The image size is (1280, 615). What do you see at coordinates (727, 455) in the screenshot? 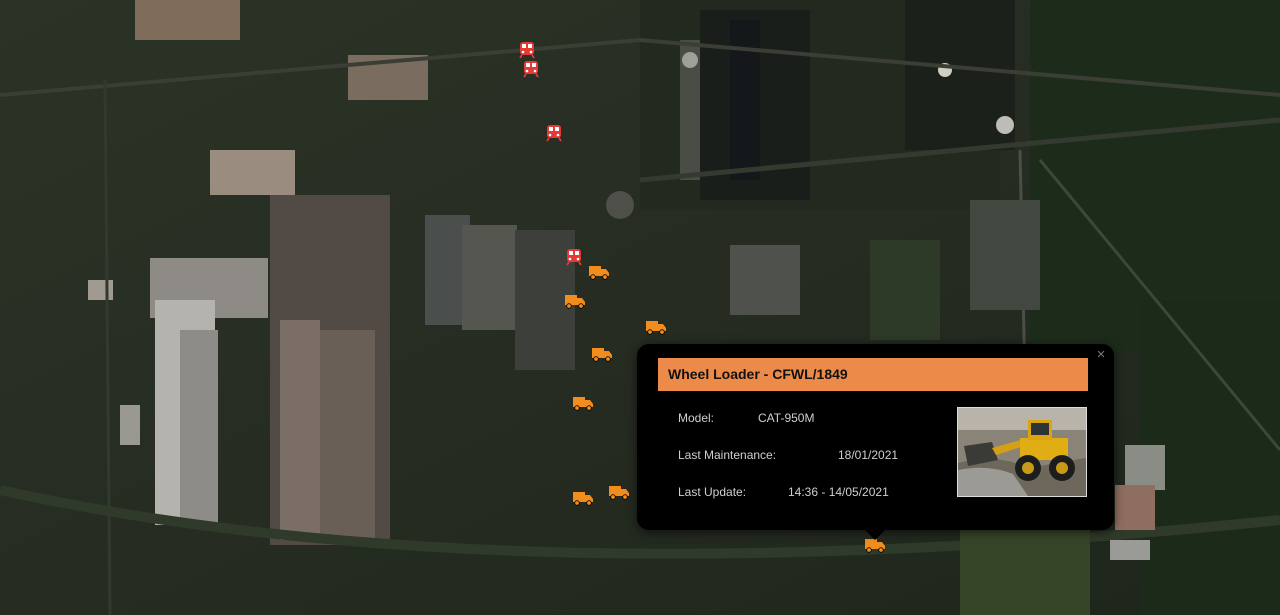
I see `maintenance-label: Last Maintenance:` at bounding box center [727, 455].